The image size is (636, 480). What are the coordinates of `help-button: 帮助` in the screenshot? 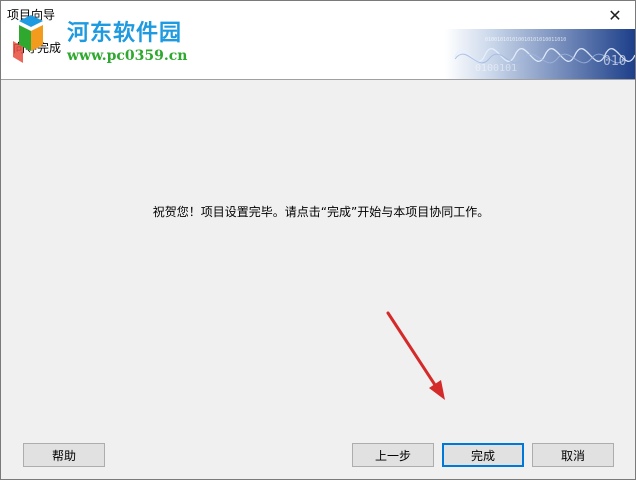 It's located at (64, 455).